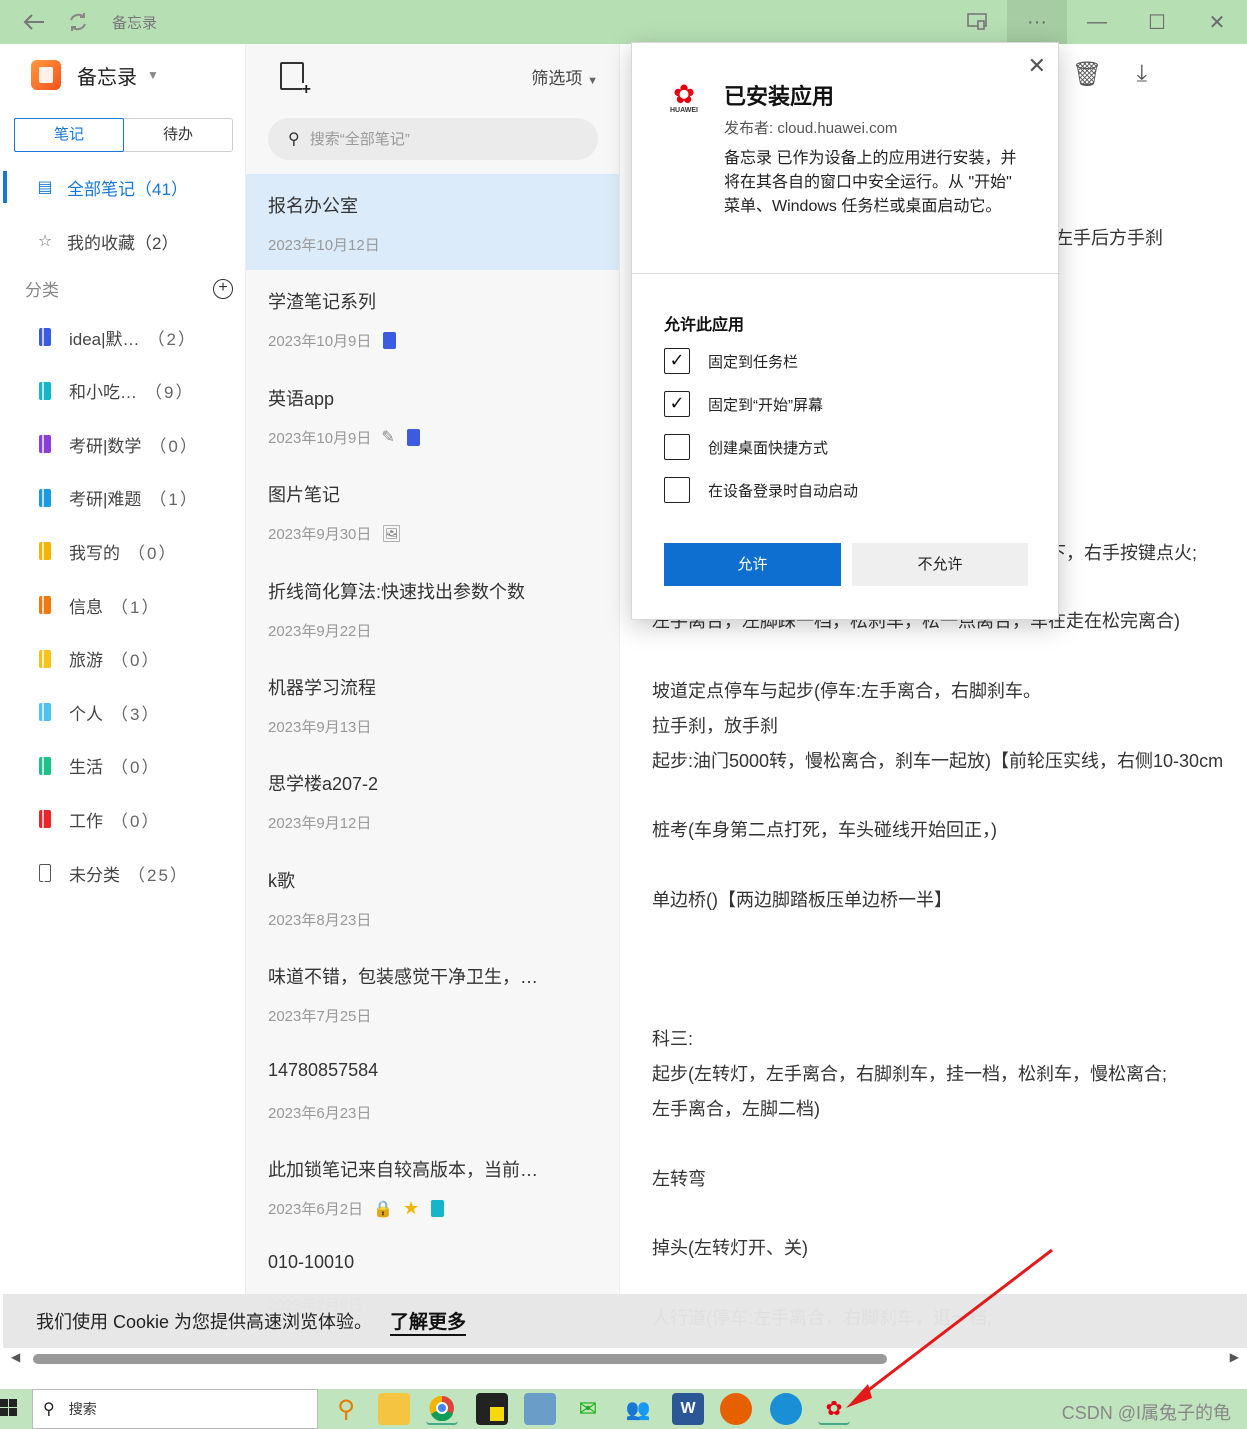 This screenshot has width=1247, height=1429. I want to click on app-icon, so click(540, 1409).